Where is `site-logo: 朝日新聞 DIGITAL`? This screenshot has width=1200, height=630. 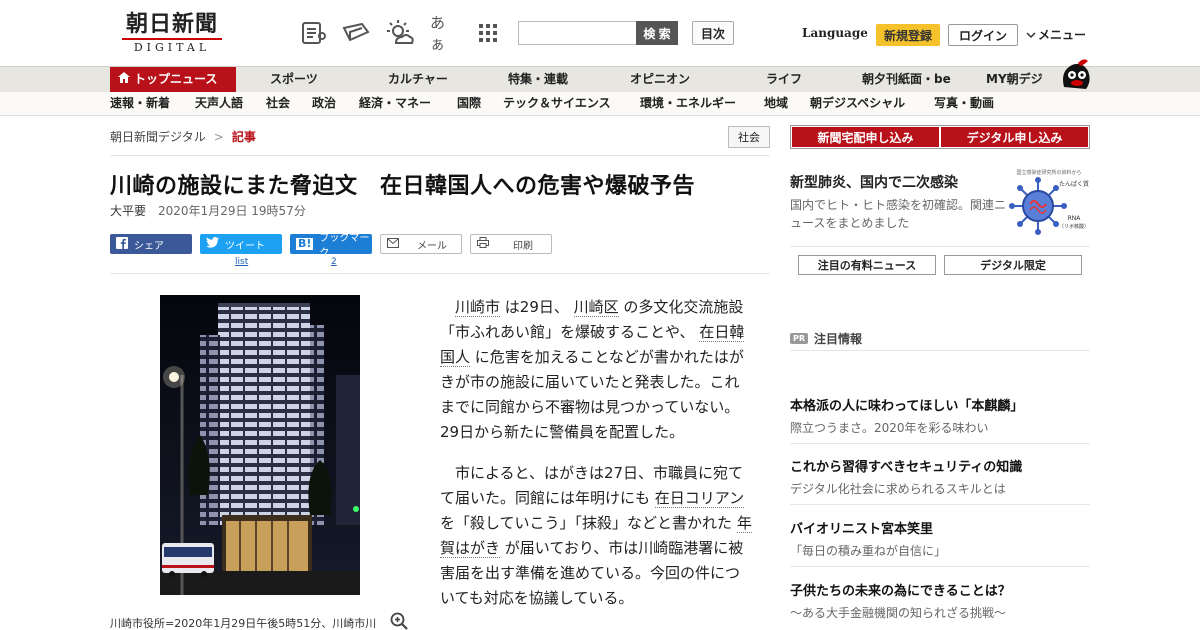
site-logo: 朝日新聞 DIGITAL is located at coordinates (172, 34).